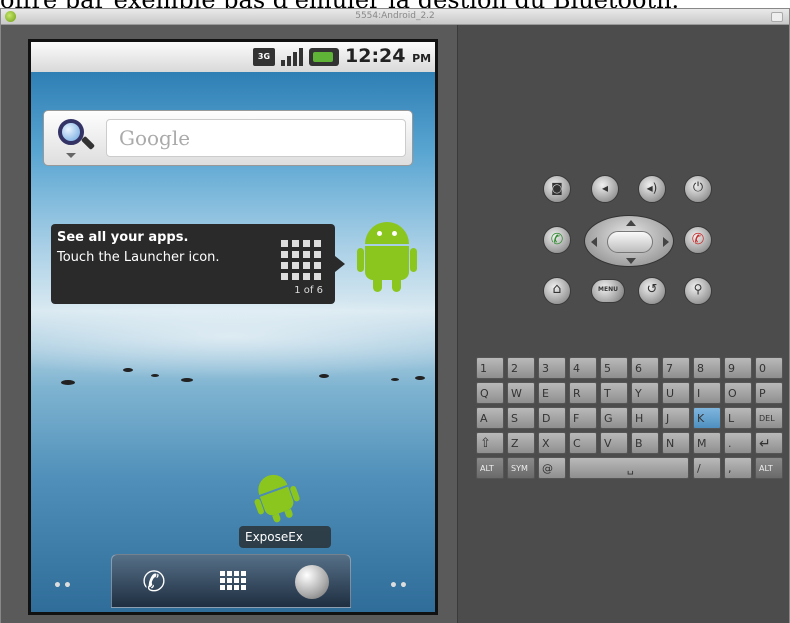  I want to click on search-hw-icon: ⚲, so click(698, 289).